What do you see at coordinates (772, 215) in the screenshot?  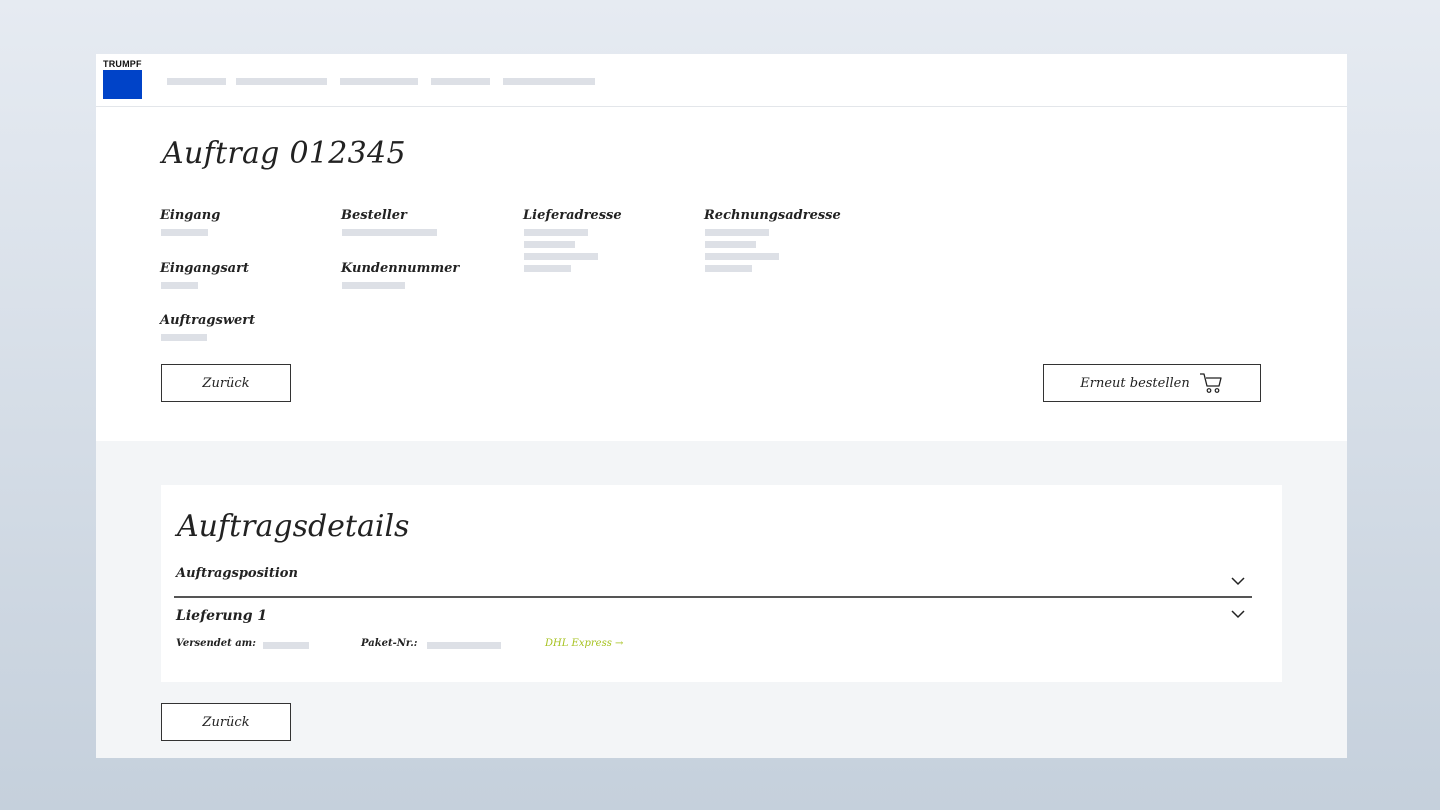 I see `label-rechnungsadresse: Rechnungsadresse` at bounding box center [772, 215].